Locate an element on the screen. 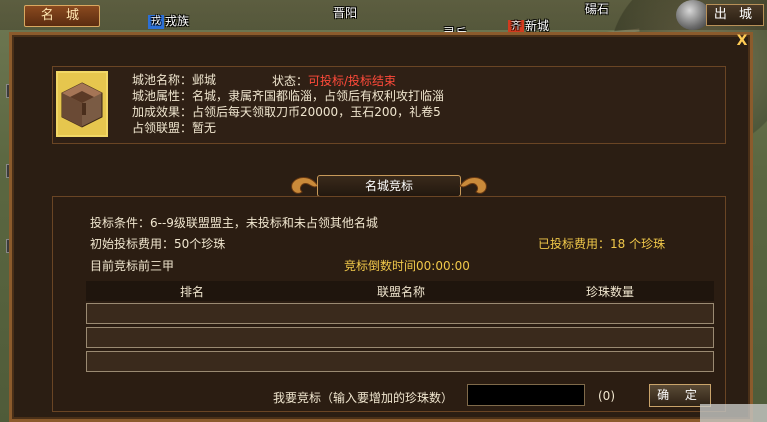  bid-countdown: 竞标倒数时间00:00:00 is located at coordinates (407, 266).